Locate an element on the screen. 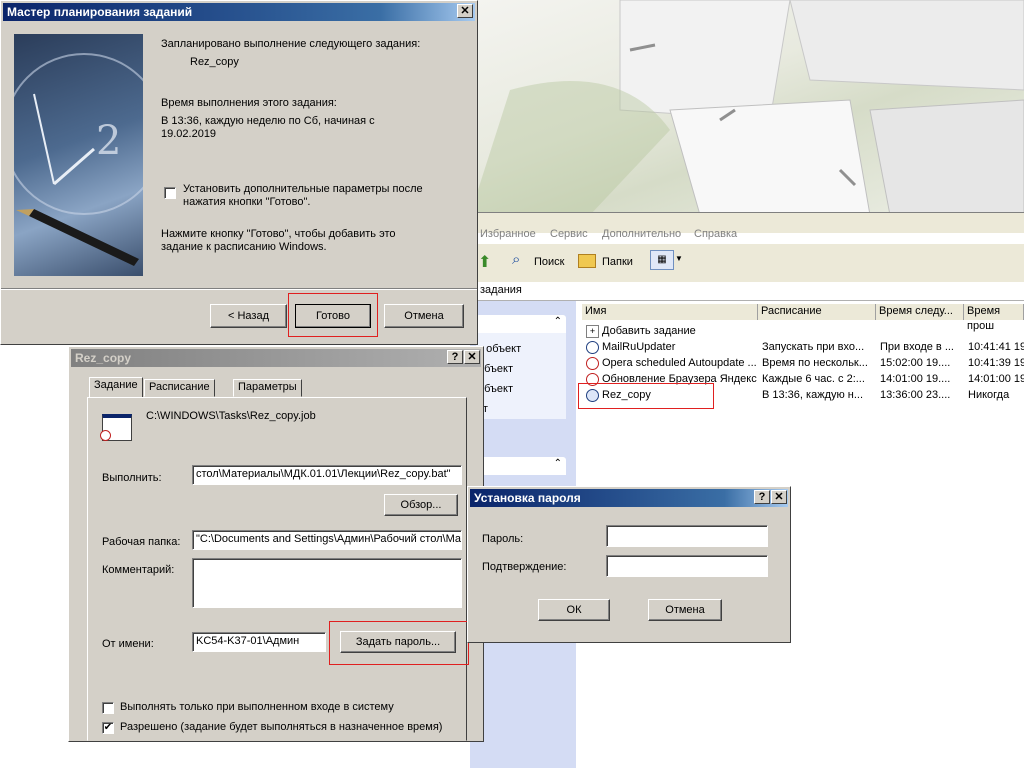  highlight-finish is located at coordinates (333, 315).